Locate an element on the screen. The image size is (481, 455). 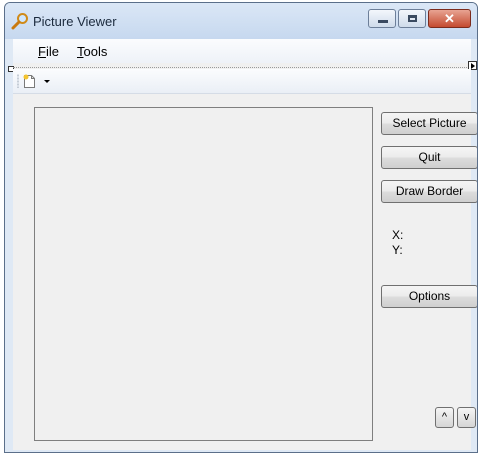
minimize-icon is located at coordinates (383, 21).